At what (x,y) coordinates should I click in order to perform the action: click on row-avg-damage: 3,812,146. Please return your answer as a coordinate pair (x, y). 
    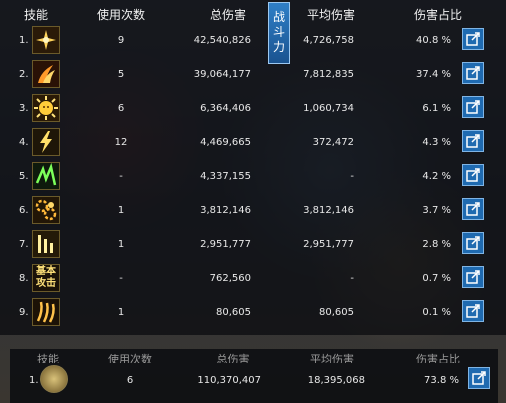
    Looking at the image, I should click on (328, 210).